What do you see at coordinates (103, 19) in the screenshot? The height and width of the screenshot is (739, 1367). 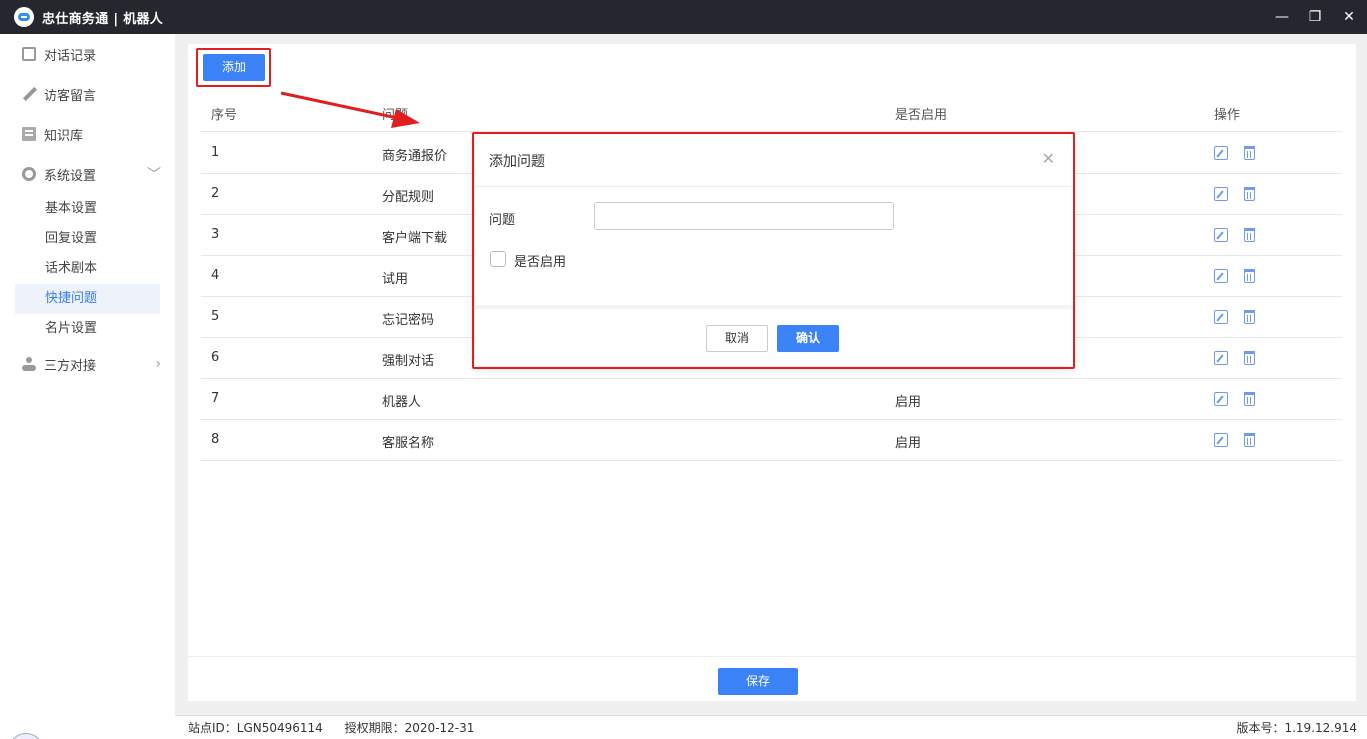 I see `window-title: 忠仕商务通 | 机器人` at bounding box center [103, 19].